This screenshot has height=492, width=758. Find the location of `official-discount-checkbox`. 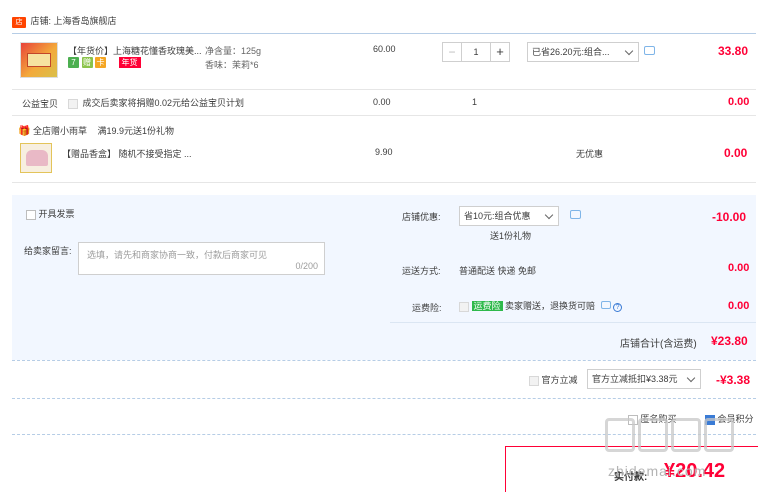

official-discount-checkbox is located at coordinates (534, 380).